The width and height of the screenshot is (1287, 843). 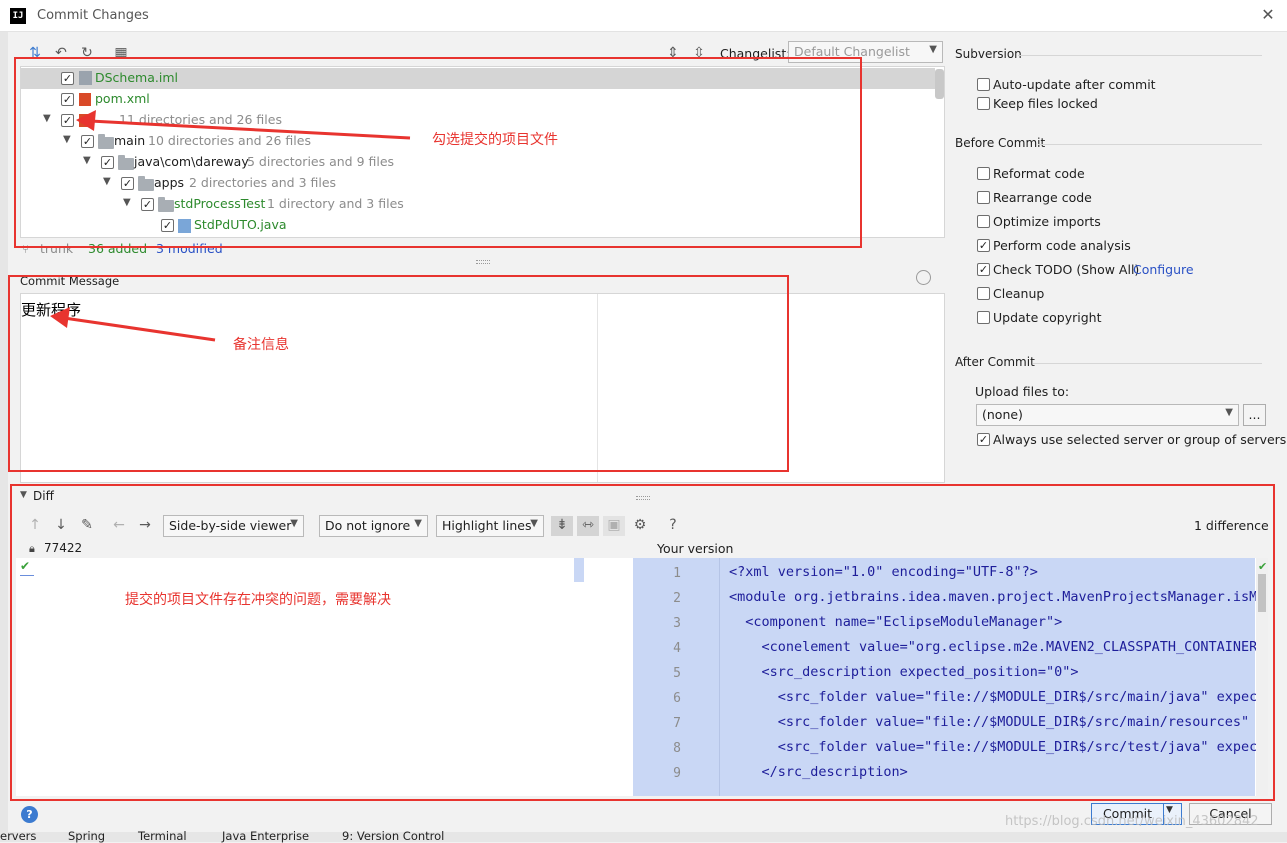 I want to click on annotation-arrows, so click(x=230, y=226).